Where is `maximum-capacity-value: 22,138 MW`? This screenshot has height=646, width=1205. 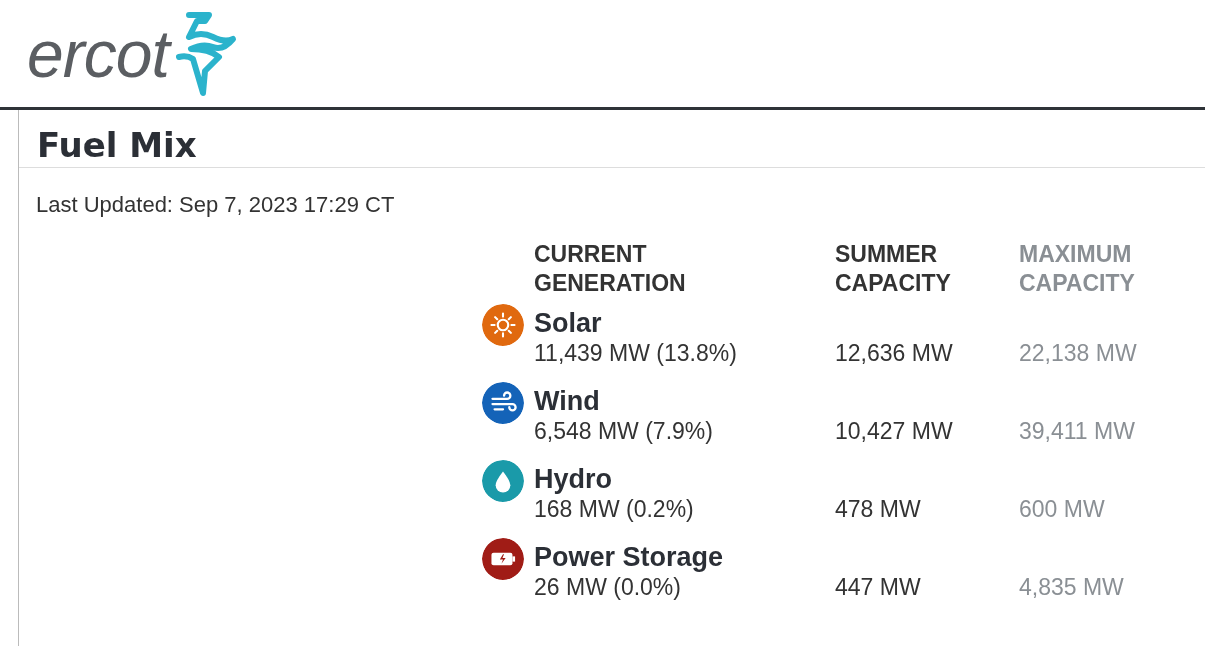 maximum-capacity-value: 22,138 MW is located at coordinates (1078, 353).